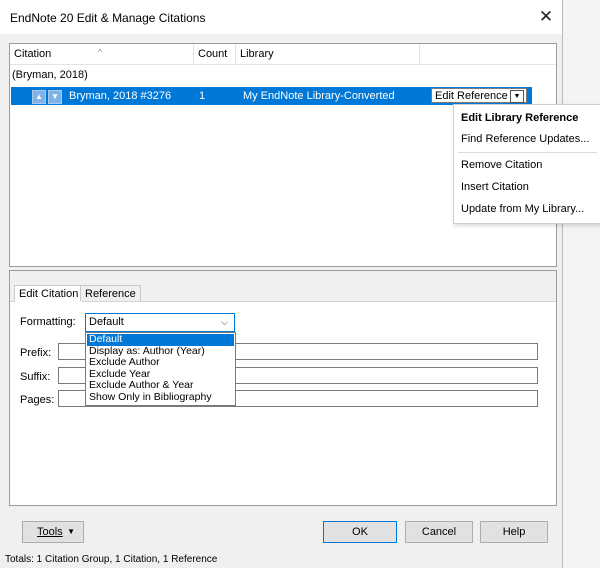 The image size is (600, 568). What do you see at coordinates (257, 54) in the screenshot?
I see `column-label: Library` at bounding box center [257, 54].